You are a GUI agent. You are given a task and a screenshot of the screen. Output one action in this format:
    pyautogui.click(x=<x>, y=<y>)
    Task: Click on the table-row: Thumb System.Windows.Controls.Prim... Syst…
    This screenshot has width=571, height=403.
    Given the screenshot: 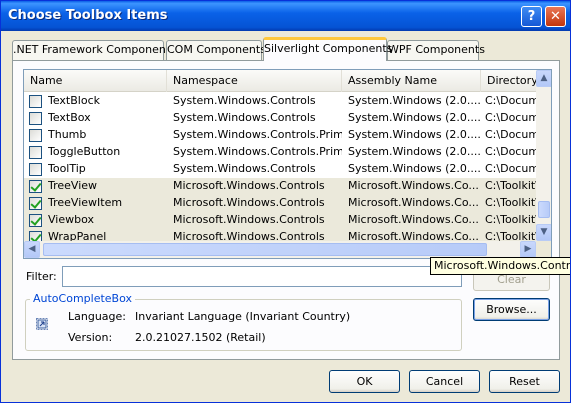 What is the action you would take?
    pyautogui.click(x=280, y=135)
    